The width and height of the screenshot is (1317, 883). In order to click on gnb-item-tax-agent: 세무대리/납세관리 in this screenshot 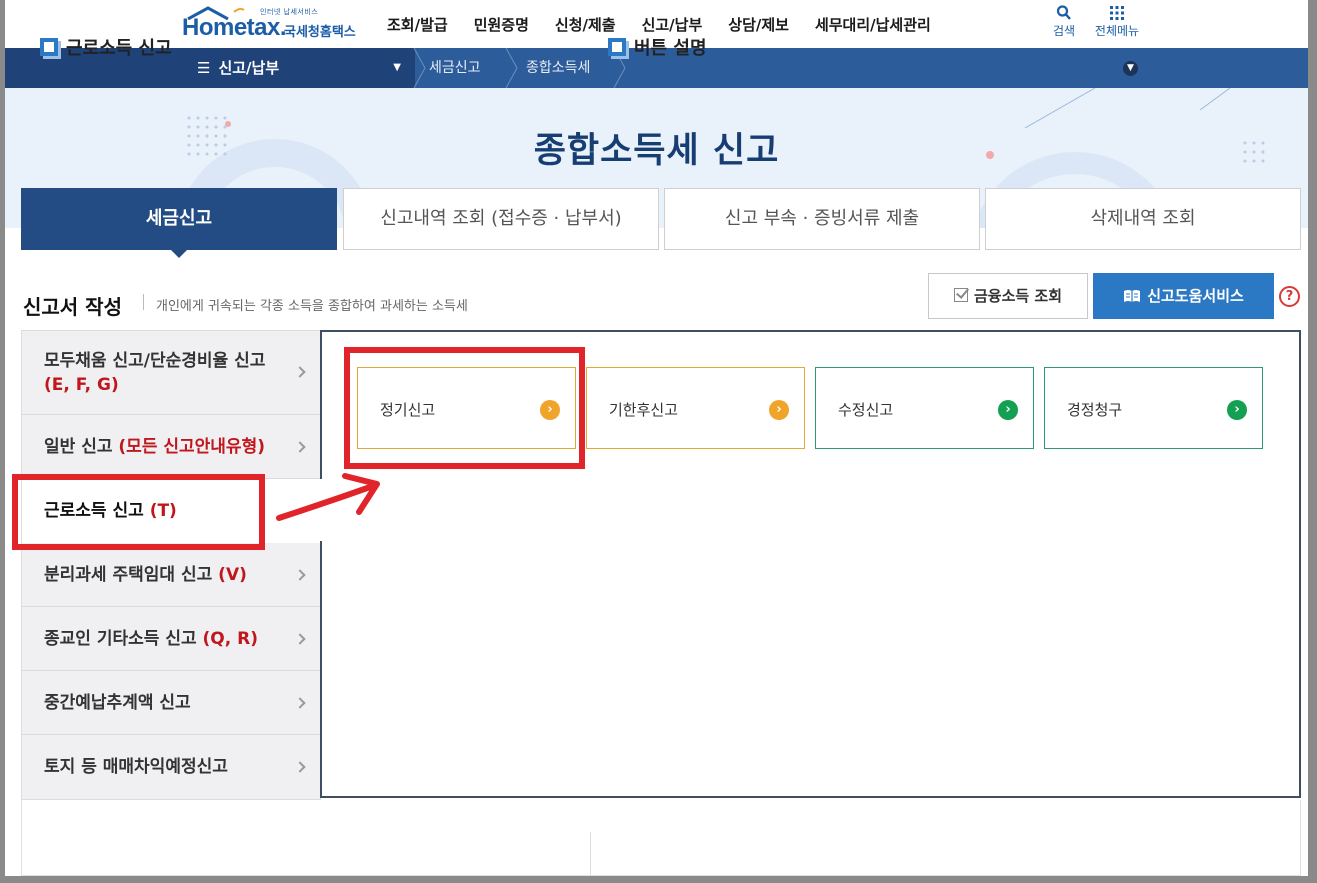, I will do `click(873, 24)`.